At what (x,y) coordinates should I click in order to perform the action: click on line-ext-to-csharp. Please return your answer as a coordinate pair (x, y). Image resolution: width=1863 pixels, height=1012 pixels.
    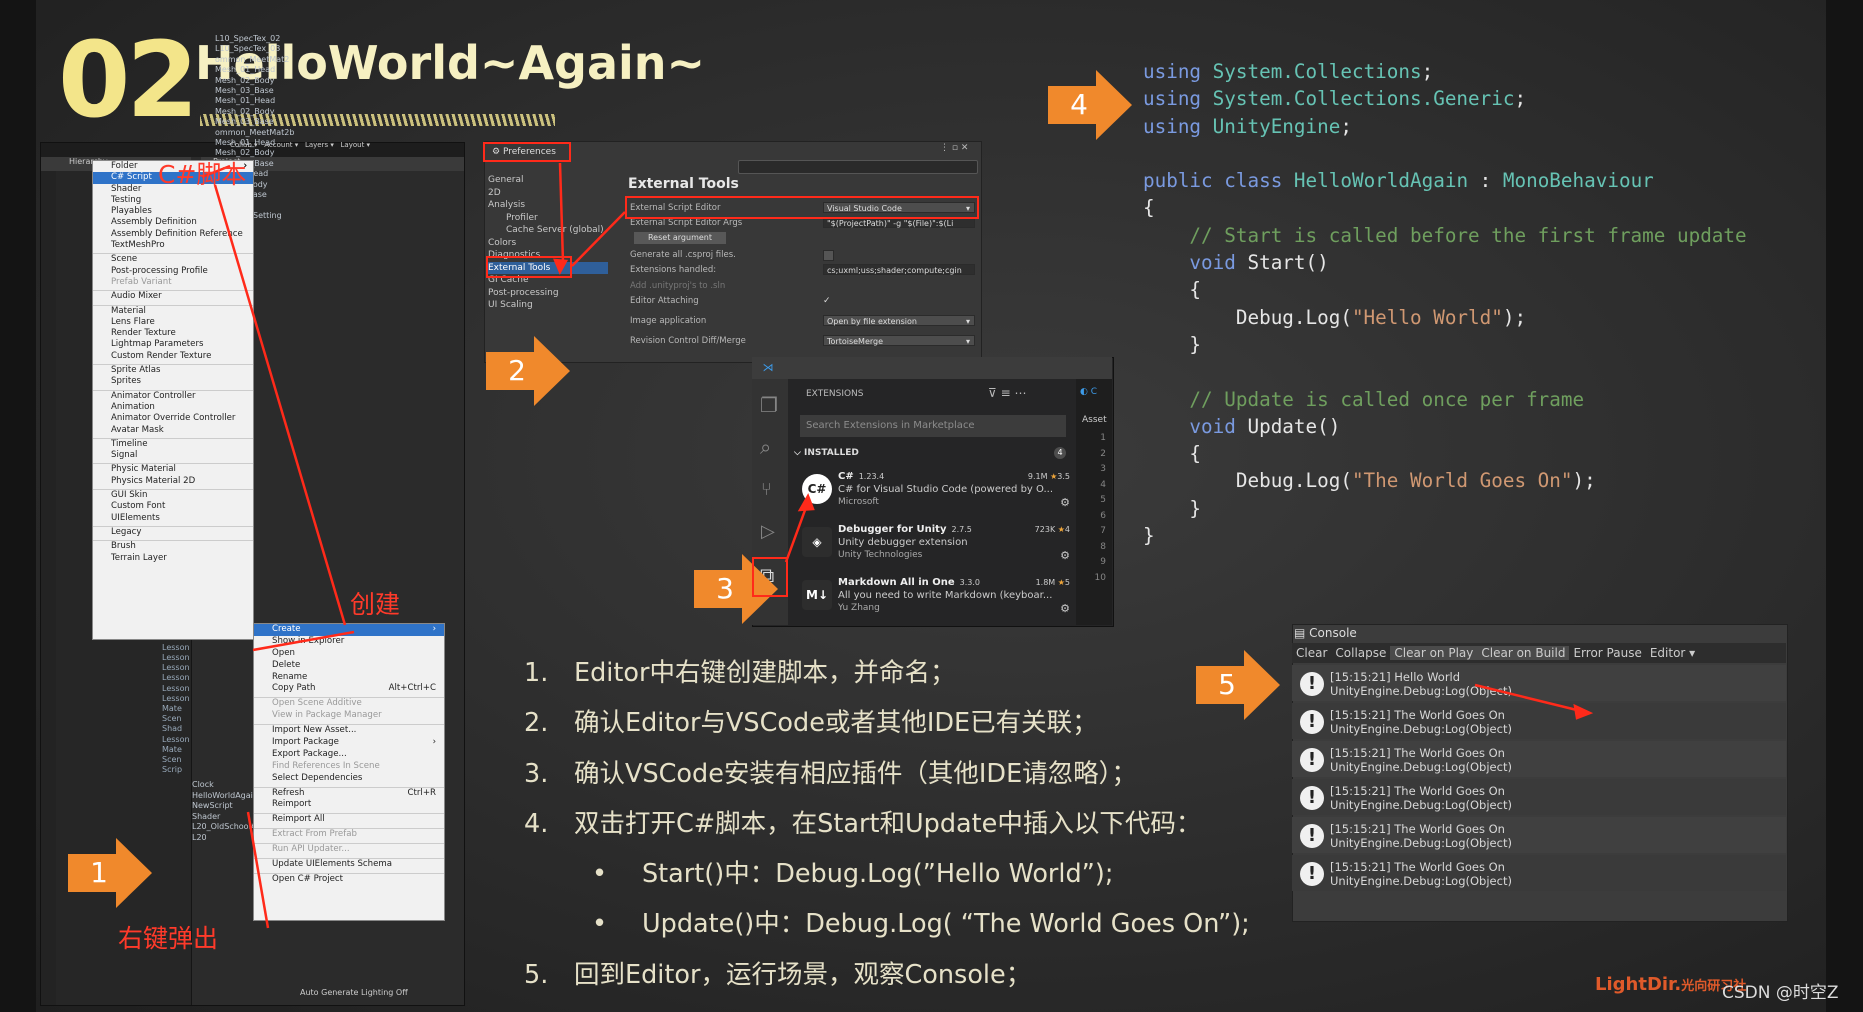
    Looking at the image, I should click on (797, 532).